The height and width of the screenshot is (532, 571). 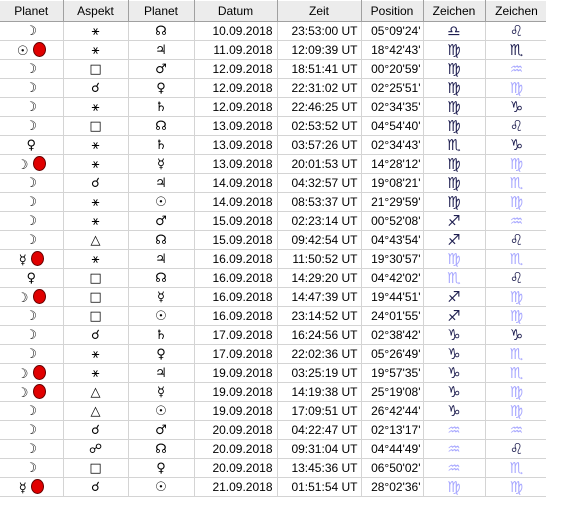 What do you see at coordinates (324, 183) in the screenshot?
I see `time-value: 04:32:57 UT` at bounding box center [324, 183].